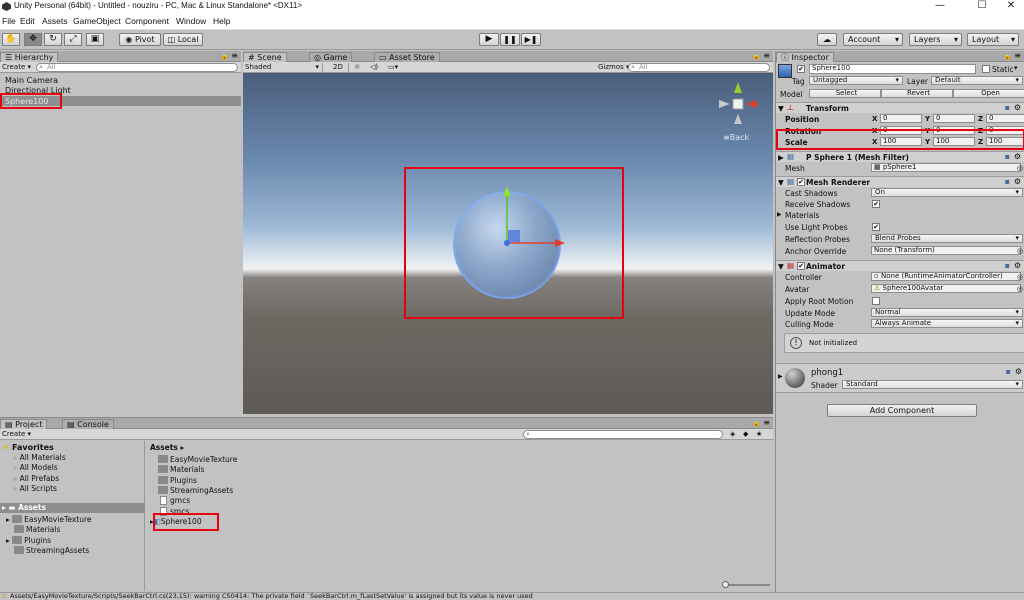  What do you see at coordinates (946, 250) in the screenshot?
I see `anchor-override-field: None (Transform)` at bounding box center [946, 250].